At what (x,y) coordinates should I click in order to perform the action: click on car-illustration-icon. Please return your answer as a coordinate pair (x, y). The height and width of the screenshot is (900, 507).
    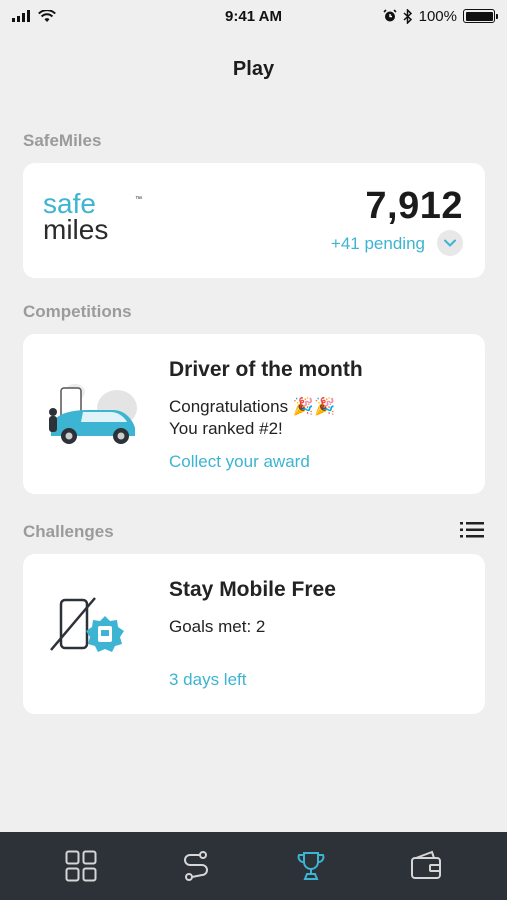
    Looking at the image, I should click on (93, 414).